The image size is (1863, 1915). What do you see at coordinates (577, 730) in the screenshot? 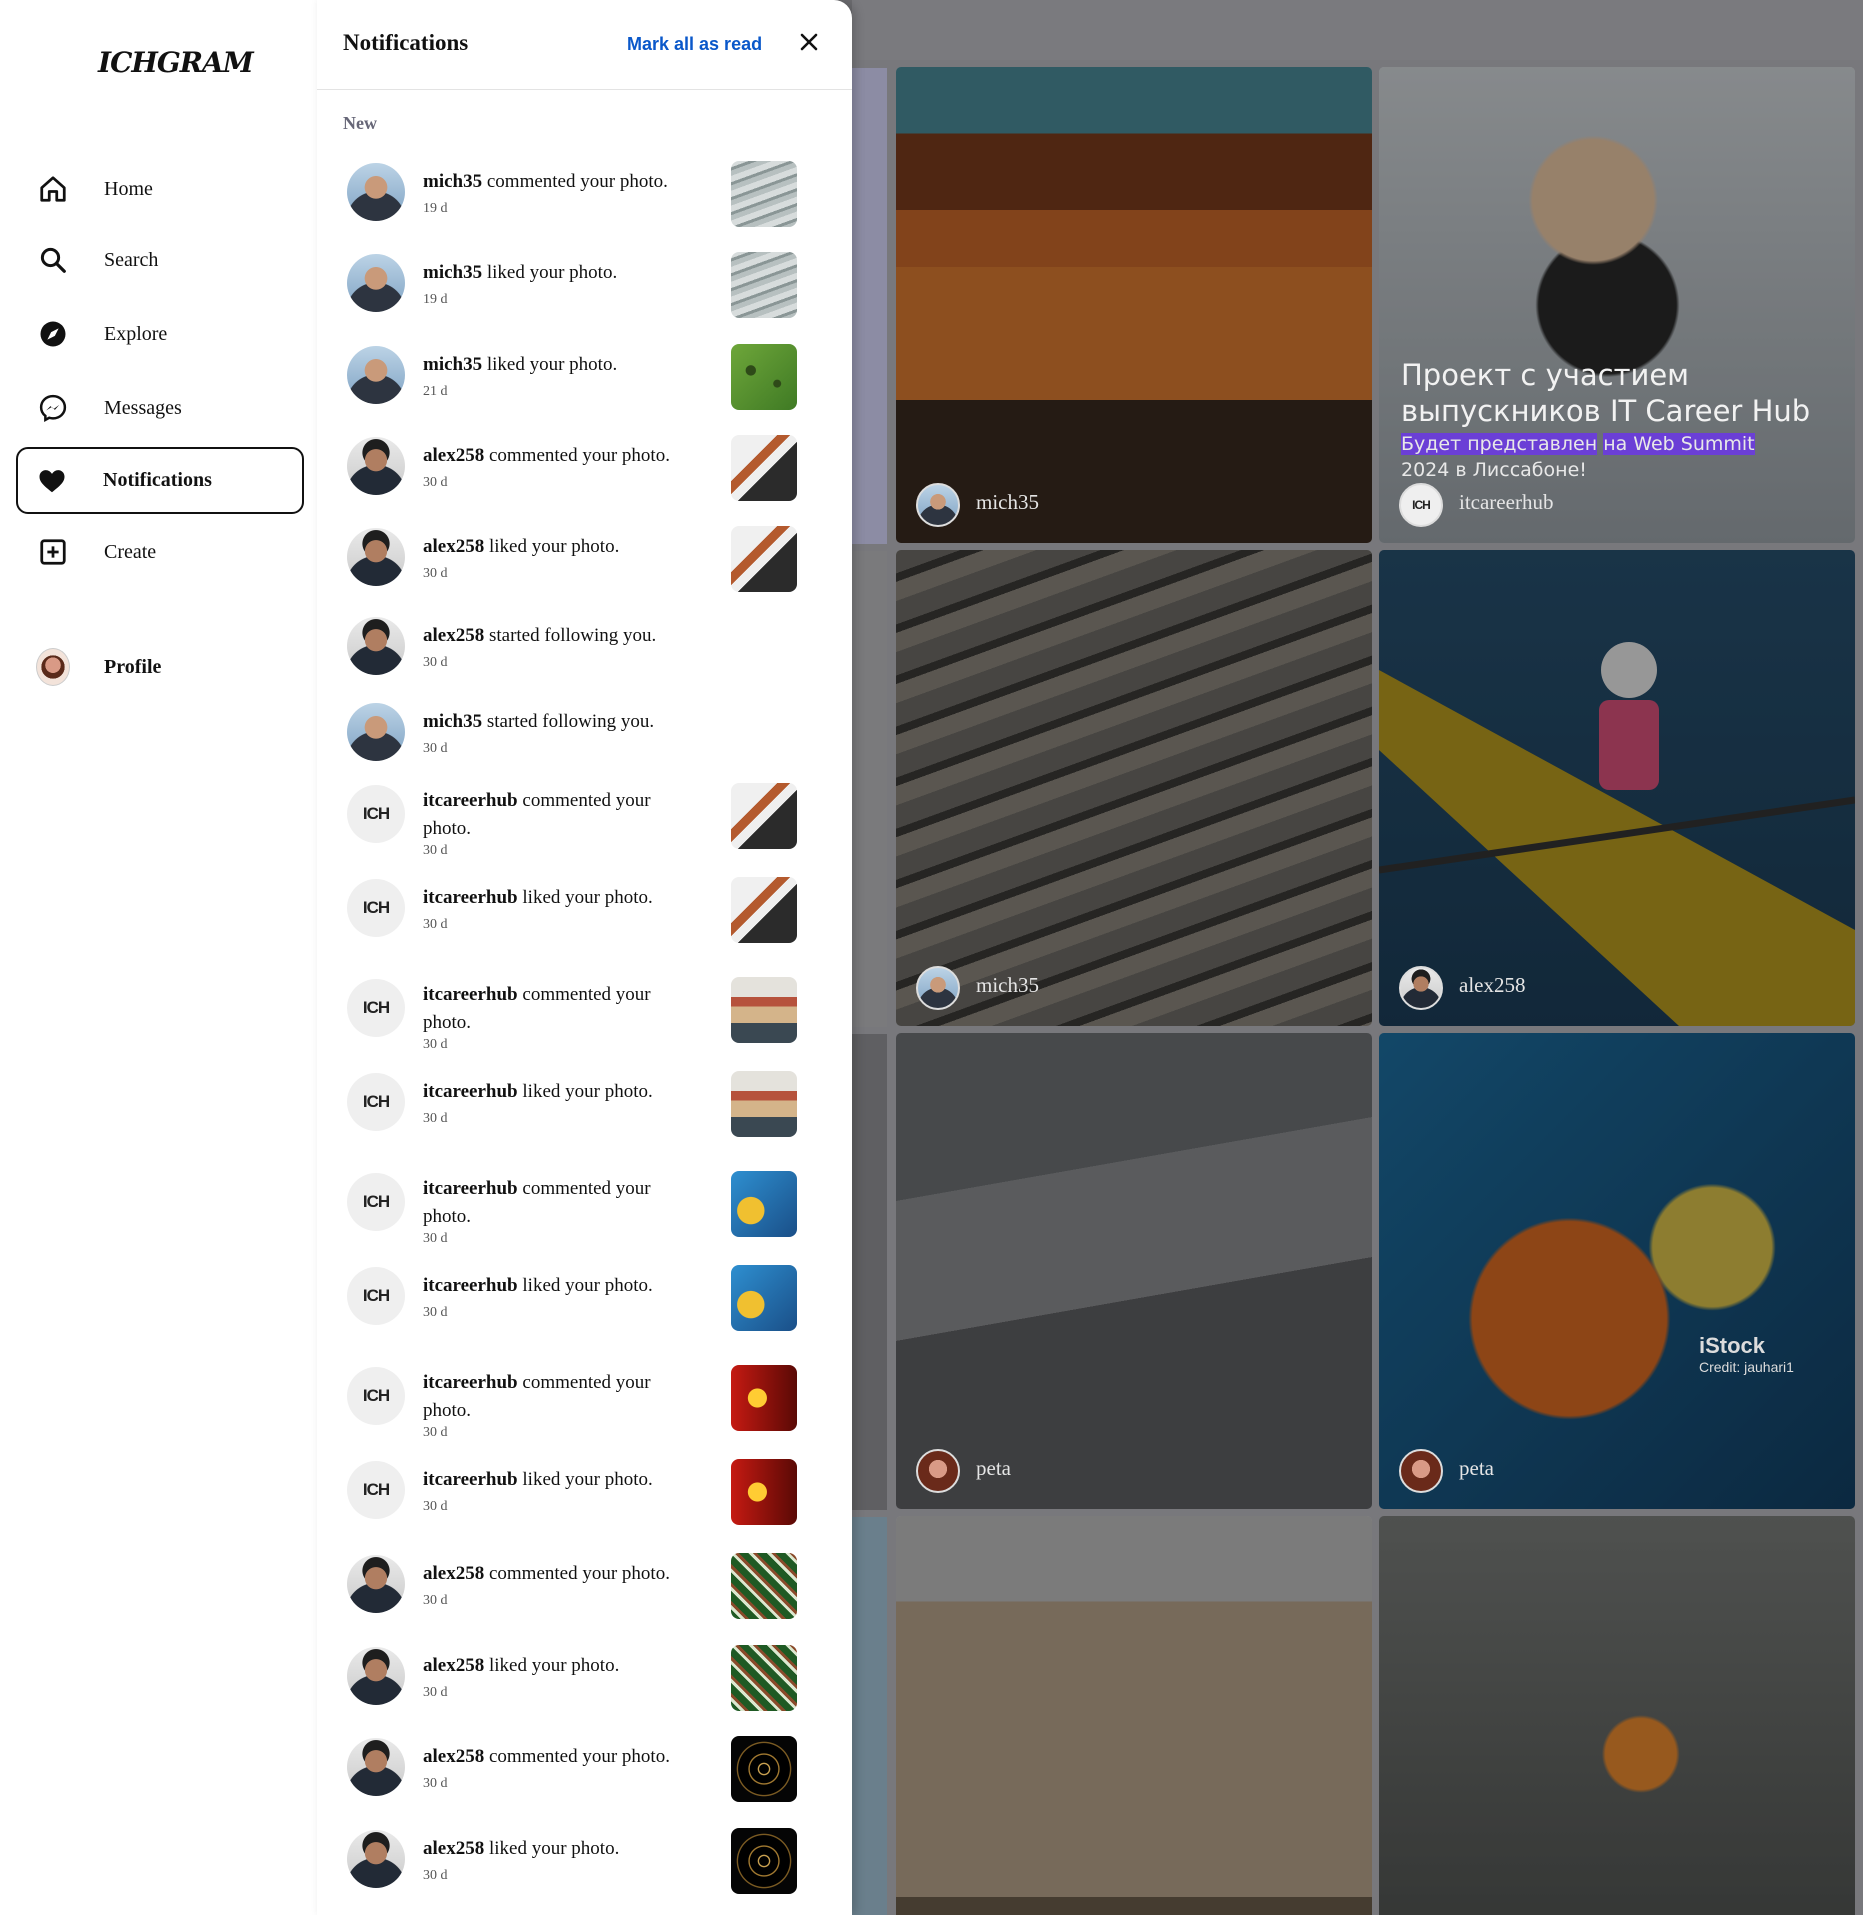
I see `notification-row: mich35 started following you. 30 d` at bounding box center [577, 730].